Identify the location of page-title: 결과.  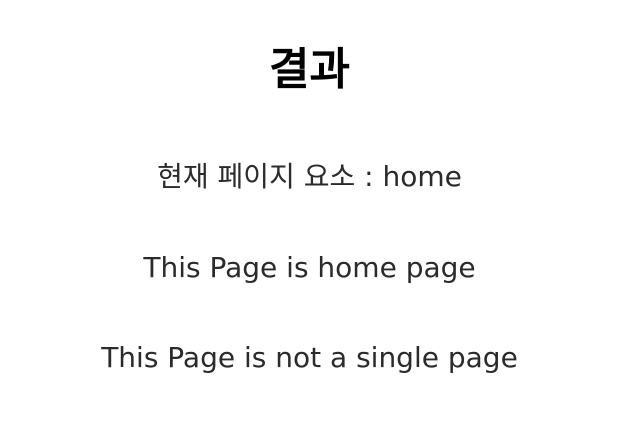
(309, 69).